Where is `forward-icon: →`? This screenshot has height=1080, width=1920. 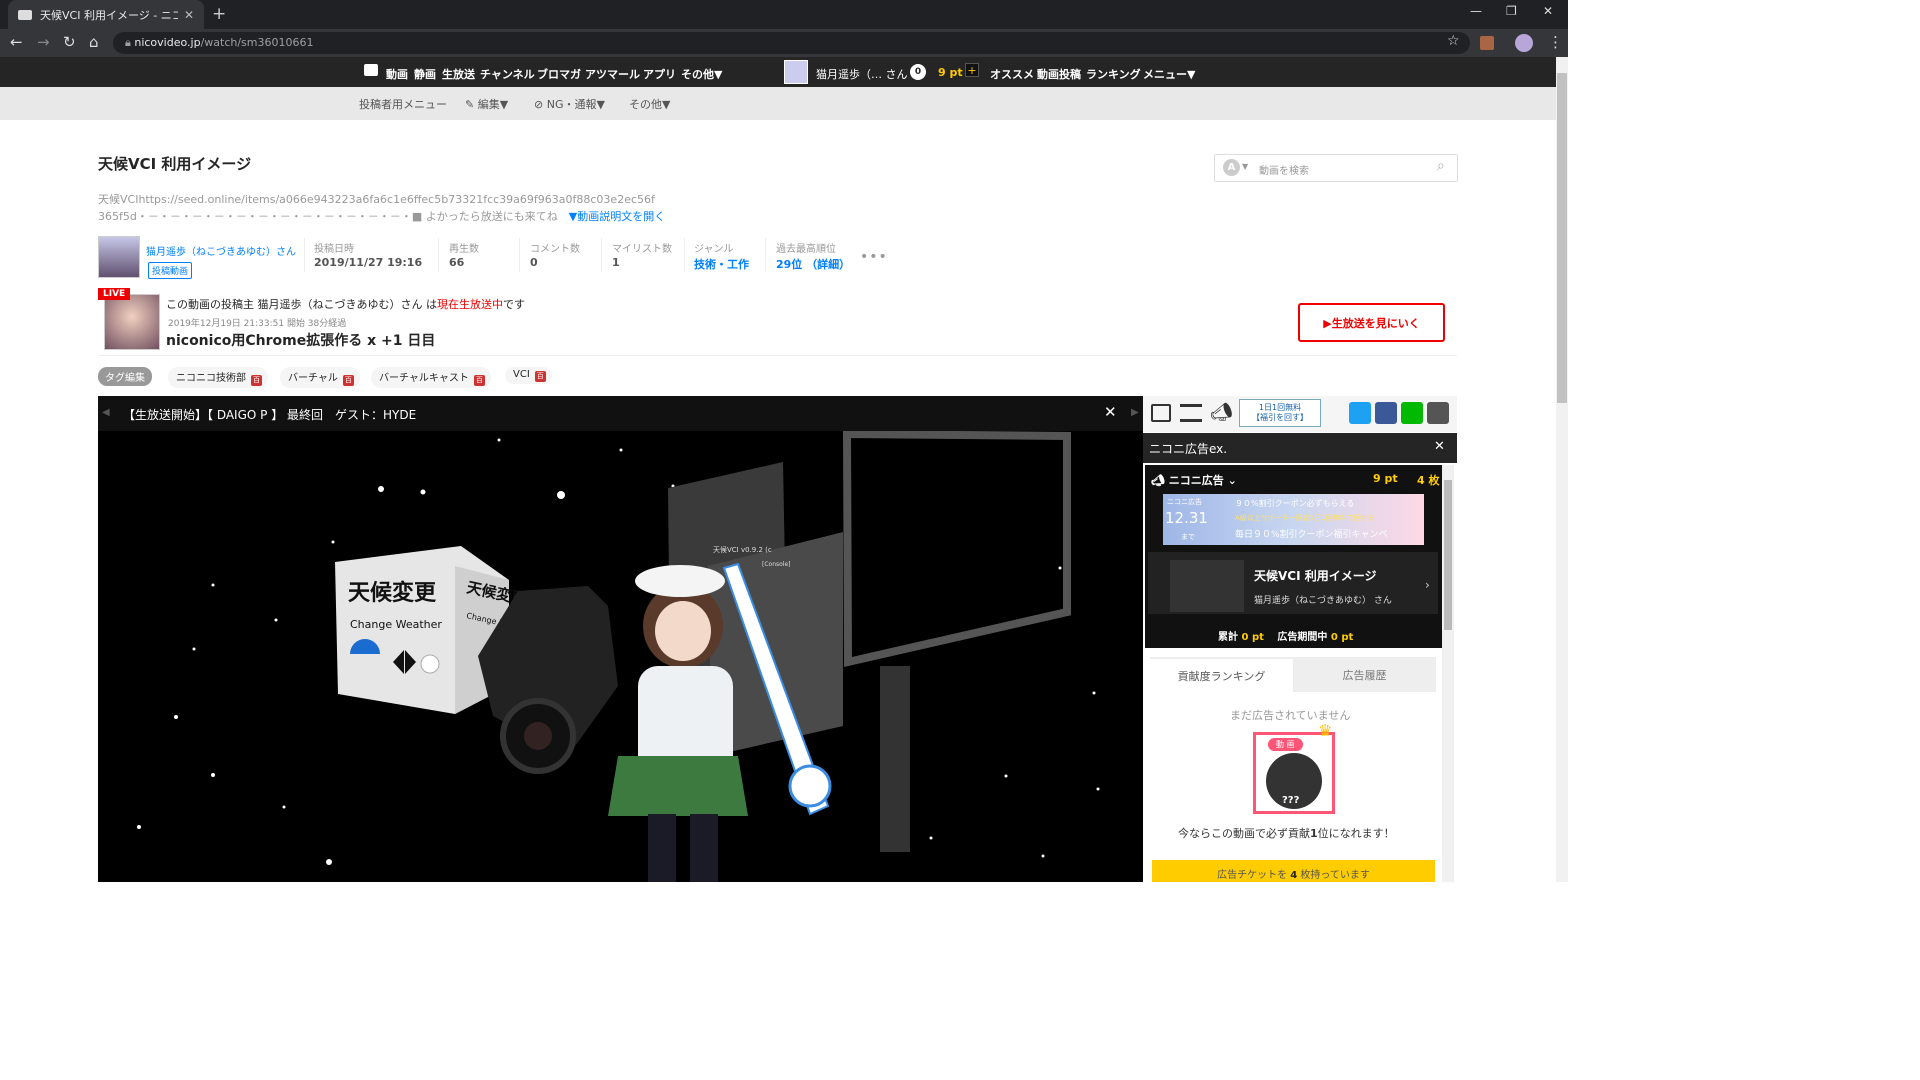 forward-icon: → is located at coordinates (43, 42).